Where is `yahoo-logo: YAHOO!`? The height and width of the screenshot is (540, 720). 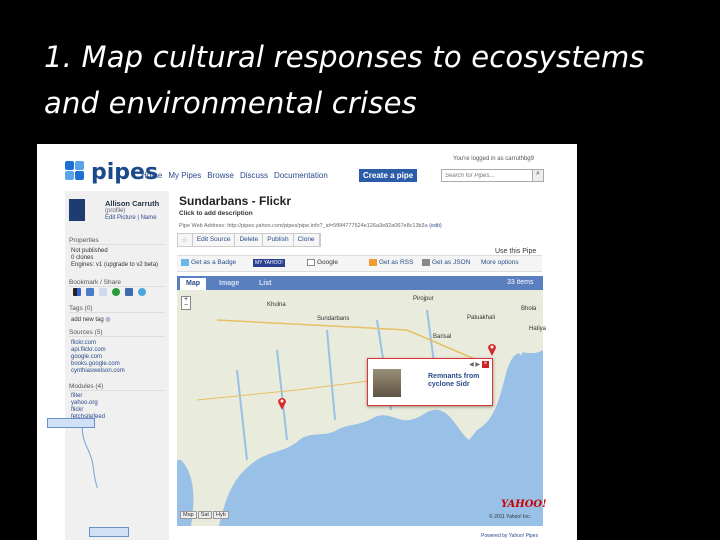 yahoo-logo: YAHOO! is located at coordinates (524, 504).